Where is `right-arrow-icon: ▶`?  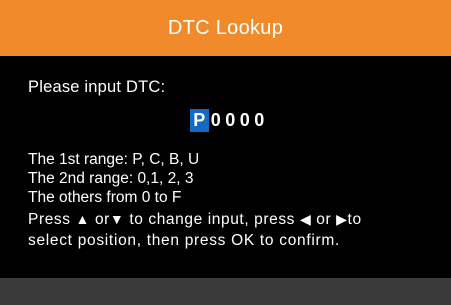
right-arrow-icon: ▶ is located at coordinates (342, 219).